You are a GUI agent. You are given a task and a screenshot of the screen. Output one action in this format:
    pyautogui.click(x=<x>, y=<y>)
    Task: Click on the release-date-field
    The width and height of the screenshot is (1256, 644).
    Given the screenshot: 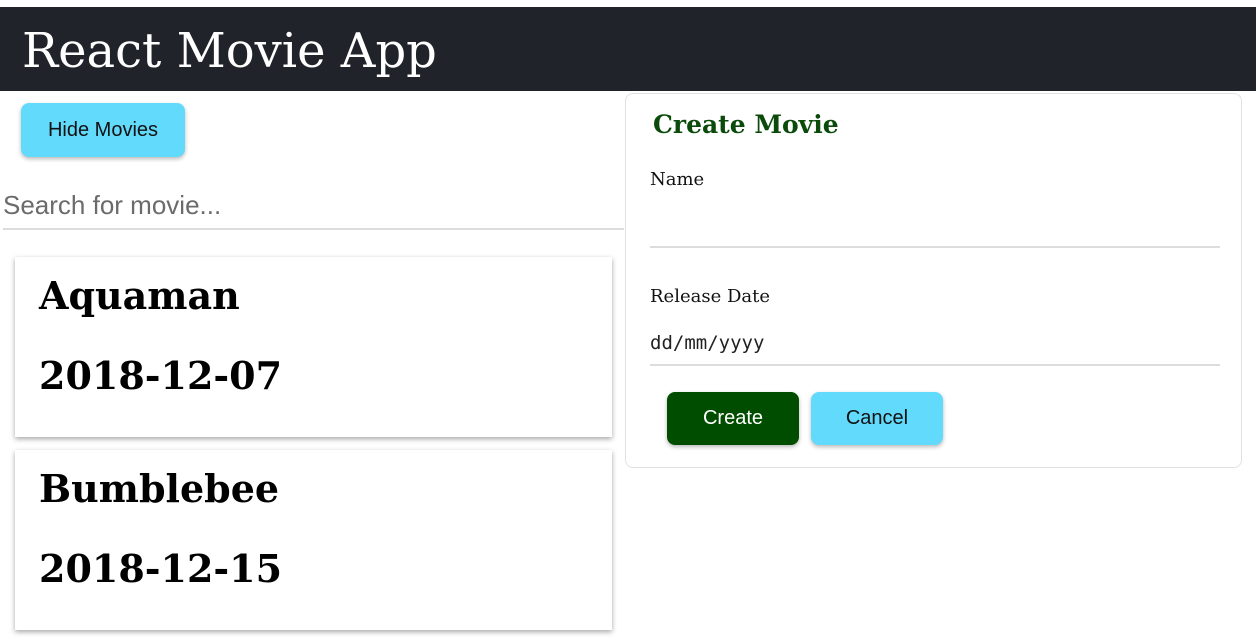 What is the action you would take?
    pyautogui.click(x=935, y=344)
    